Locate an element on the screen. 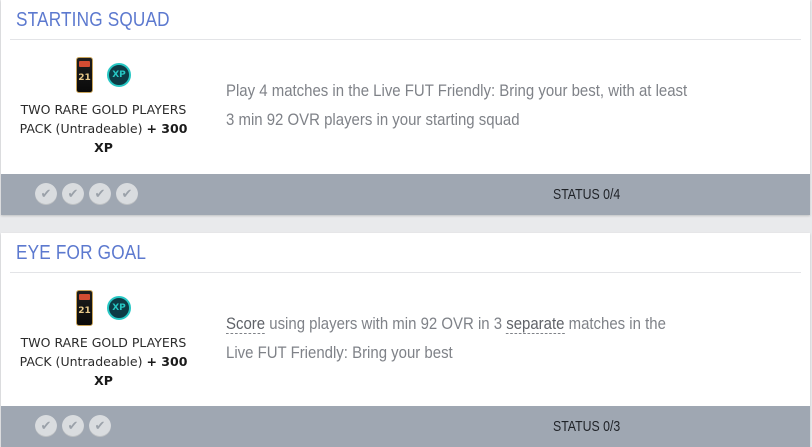  status-label: STATUS 0/3 is located at coordinates (587, 426).